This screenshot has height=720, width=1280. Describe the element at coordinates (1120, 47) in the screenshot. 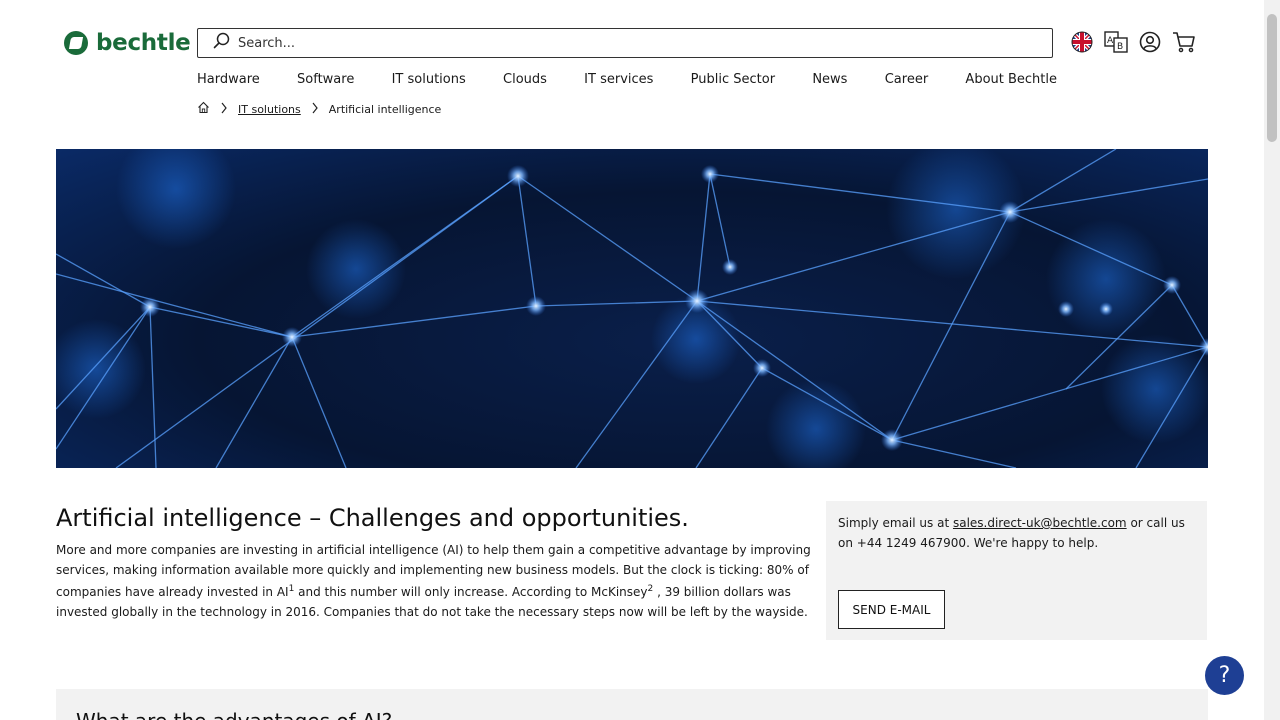

I see `svg-text: B` at that location.